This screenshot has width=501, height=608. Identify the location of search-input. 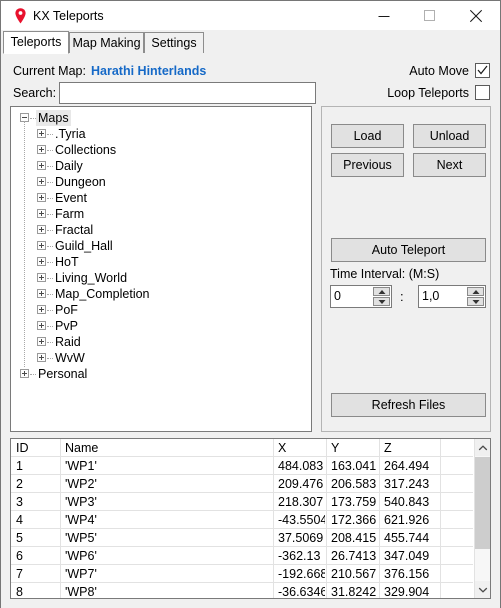
(187, 93).